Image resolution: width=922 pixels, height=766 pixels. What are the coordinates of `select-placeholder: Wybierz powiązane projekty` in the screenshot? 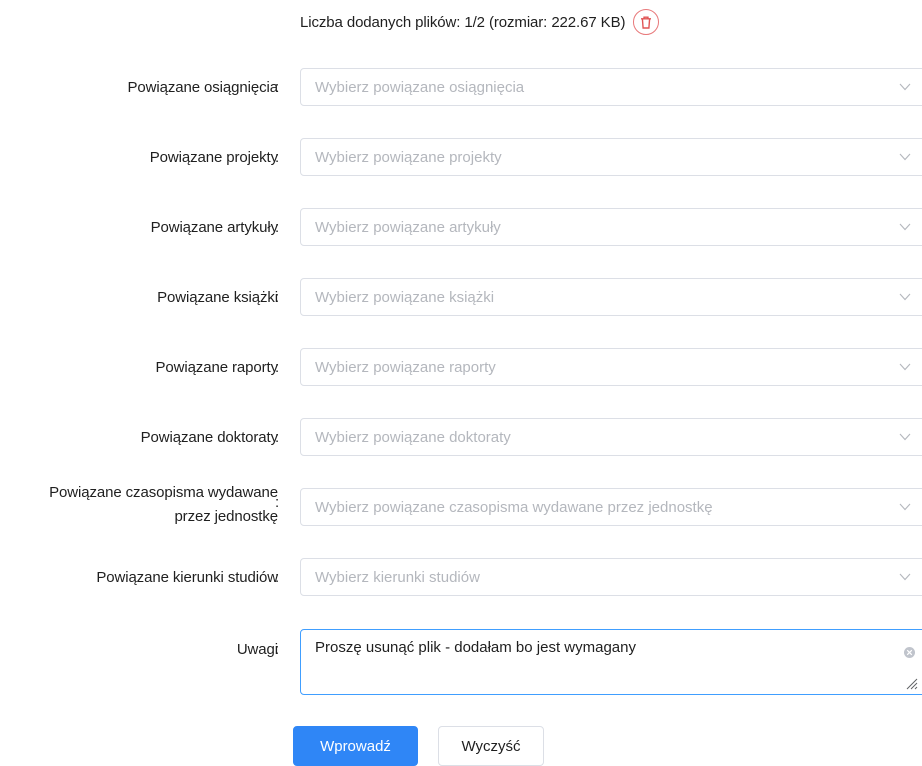 It's located at (408, 157).